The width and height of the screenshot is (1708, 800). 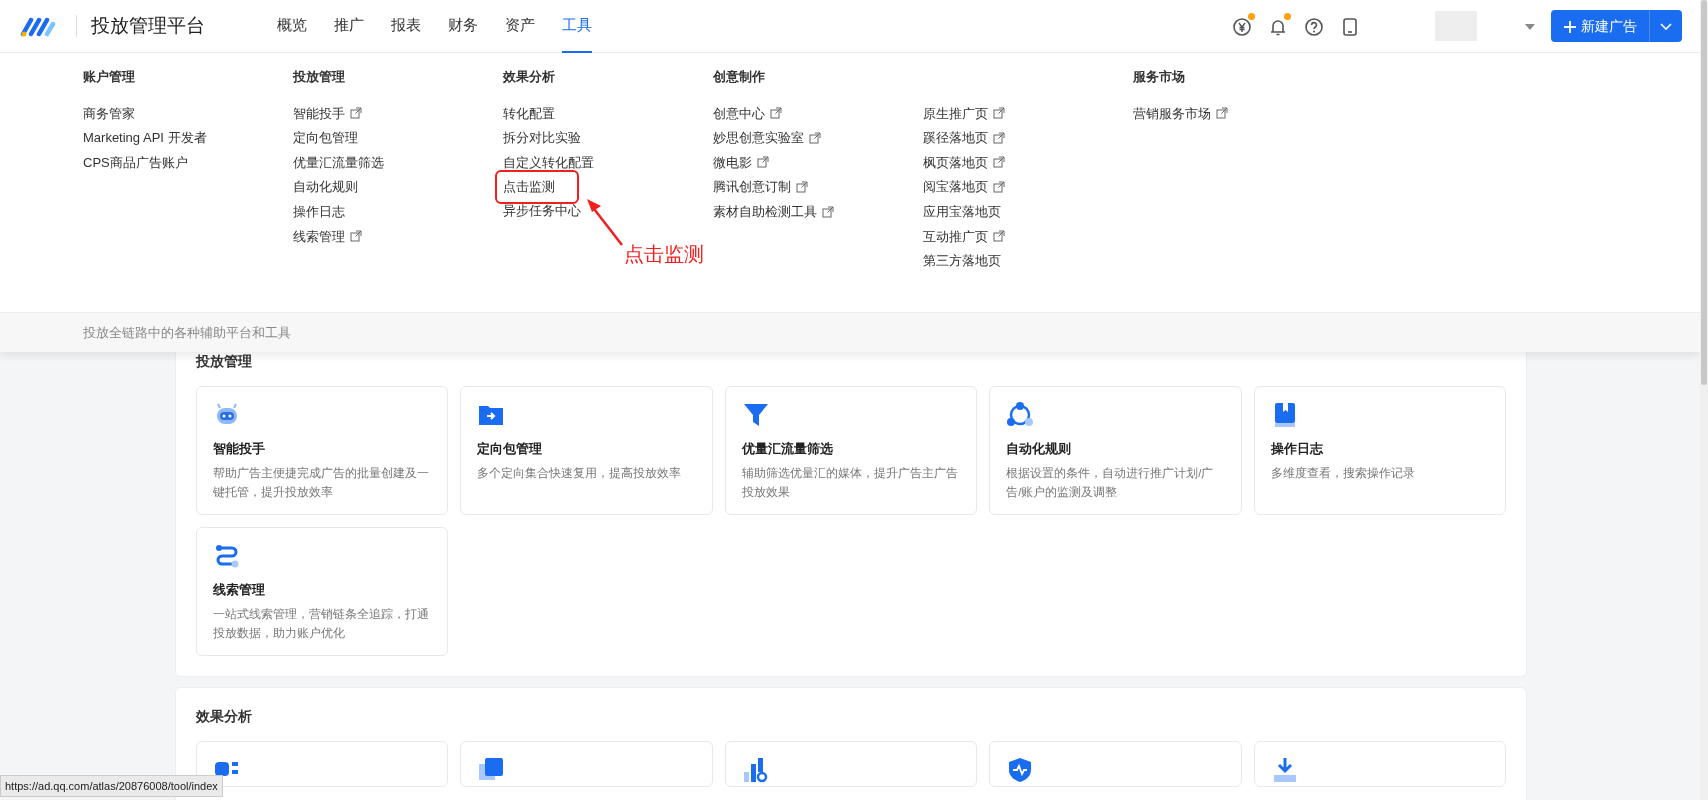 What do you see at coordinates (818, 187) in the screenshot?
I see `menu-link: 腾讯创意订制` at bounding box center [818, 187].